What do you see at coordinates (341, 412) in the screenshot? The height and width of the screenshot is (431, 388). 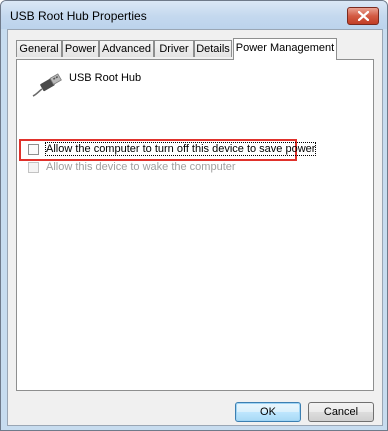 I see `cancel-button: Cancel` at bounding box center [341, 412].